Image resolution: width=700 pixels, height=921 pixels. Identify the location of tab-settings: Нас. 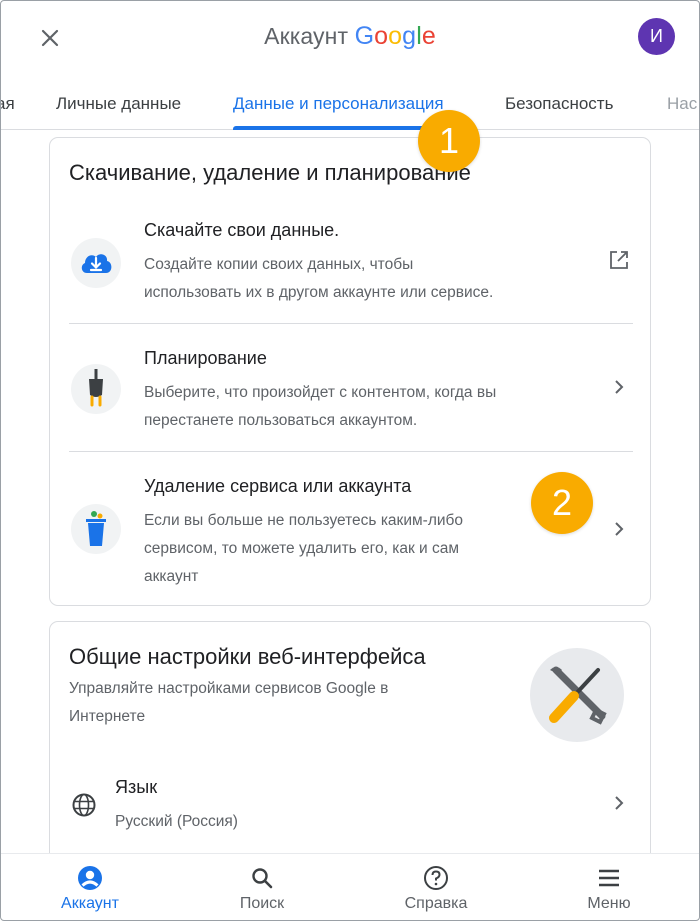
(682, 104).